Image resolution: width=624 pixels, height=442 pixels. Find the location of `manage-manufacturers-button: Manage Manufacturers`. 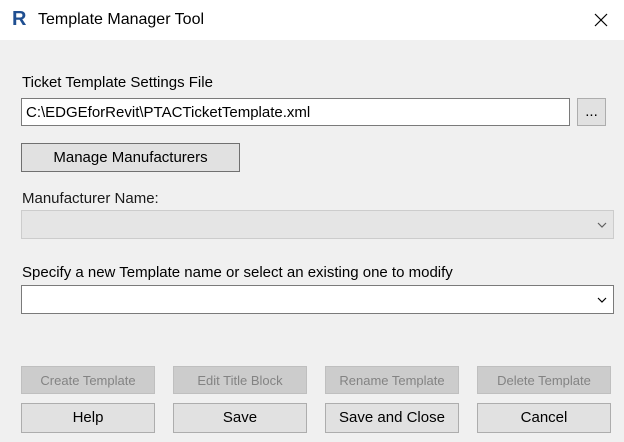

manage-manufacturers-button: Manage Manufacturers is located at coordinates (130, 157).